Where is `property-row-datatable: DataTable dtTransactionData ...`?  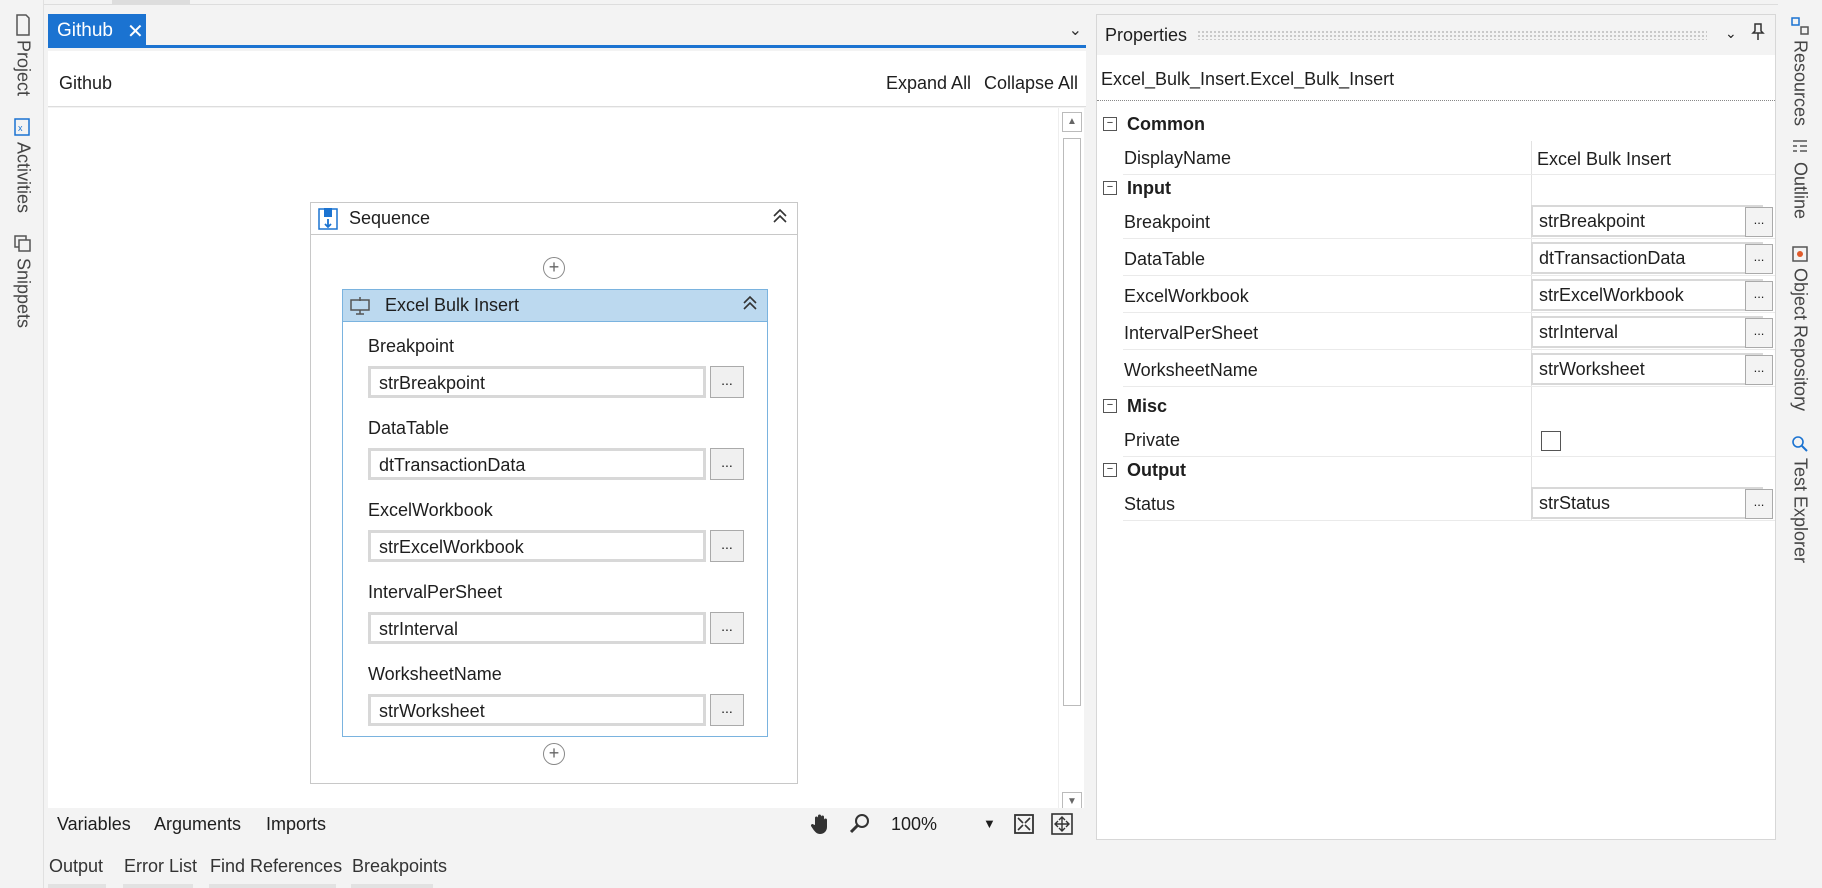 property-row-datatable: DataTable dtTransactionData ... is located at coordinates (1449, 258).